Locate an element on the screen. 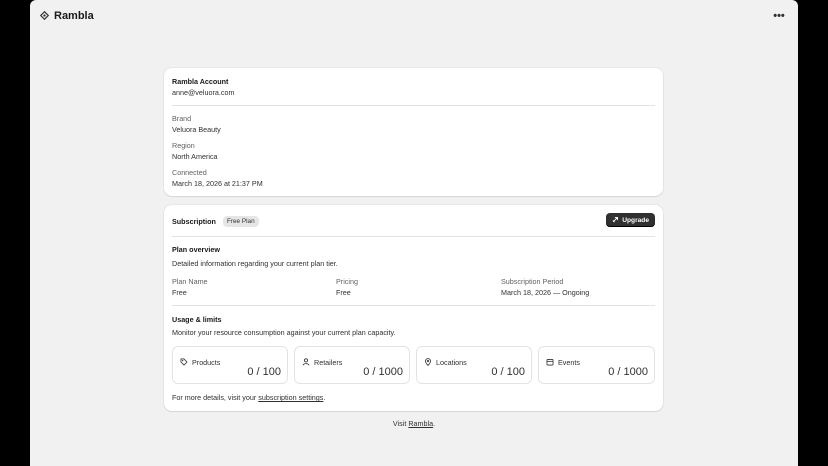  pricing-value: Free is located at coordinates (343, 292).